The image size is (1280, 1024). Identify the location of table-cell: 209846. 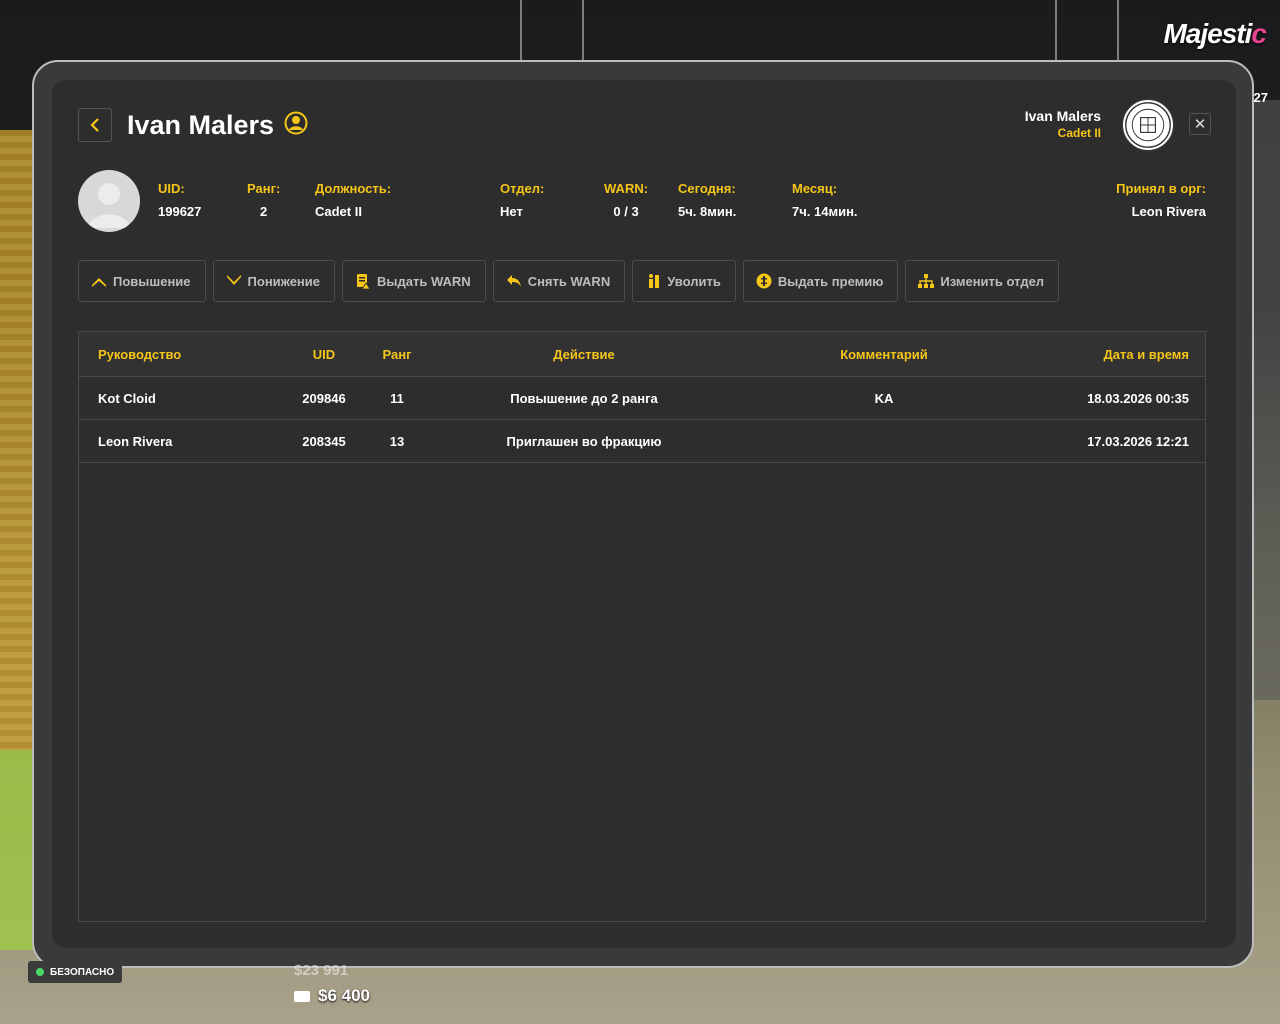
(324, 398).